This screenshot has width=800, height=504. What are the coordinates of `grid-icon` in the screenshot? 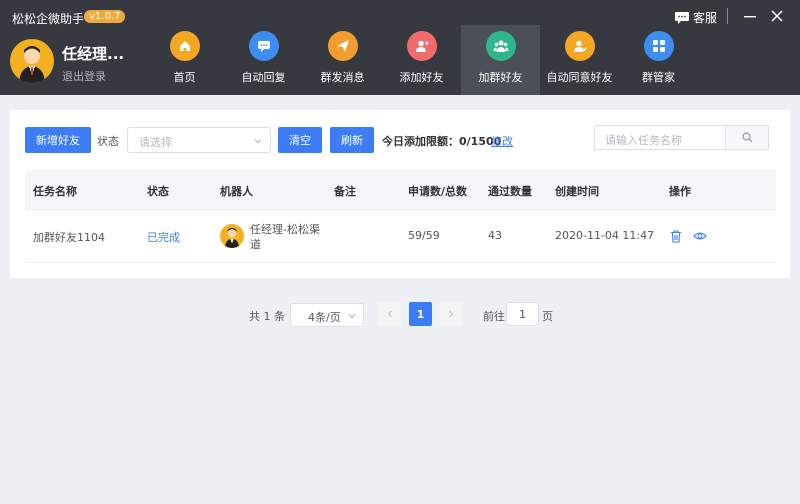 It's located at (658, 46).